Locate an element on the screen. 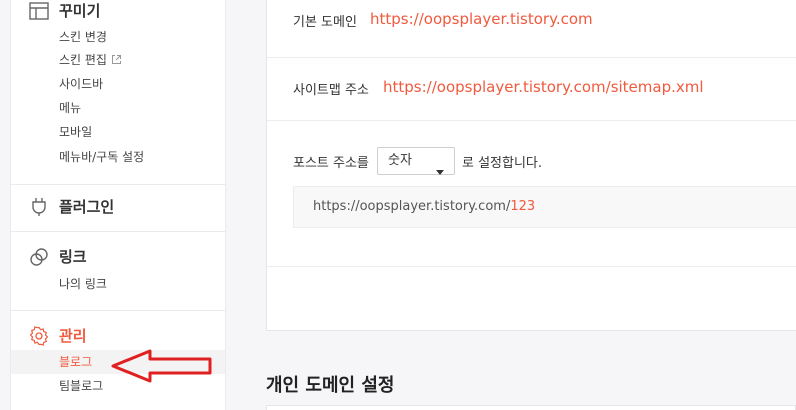 The image size is (796, 410). external-link-icon is located at coordinates (116, 61).